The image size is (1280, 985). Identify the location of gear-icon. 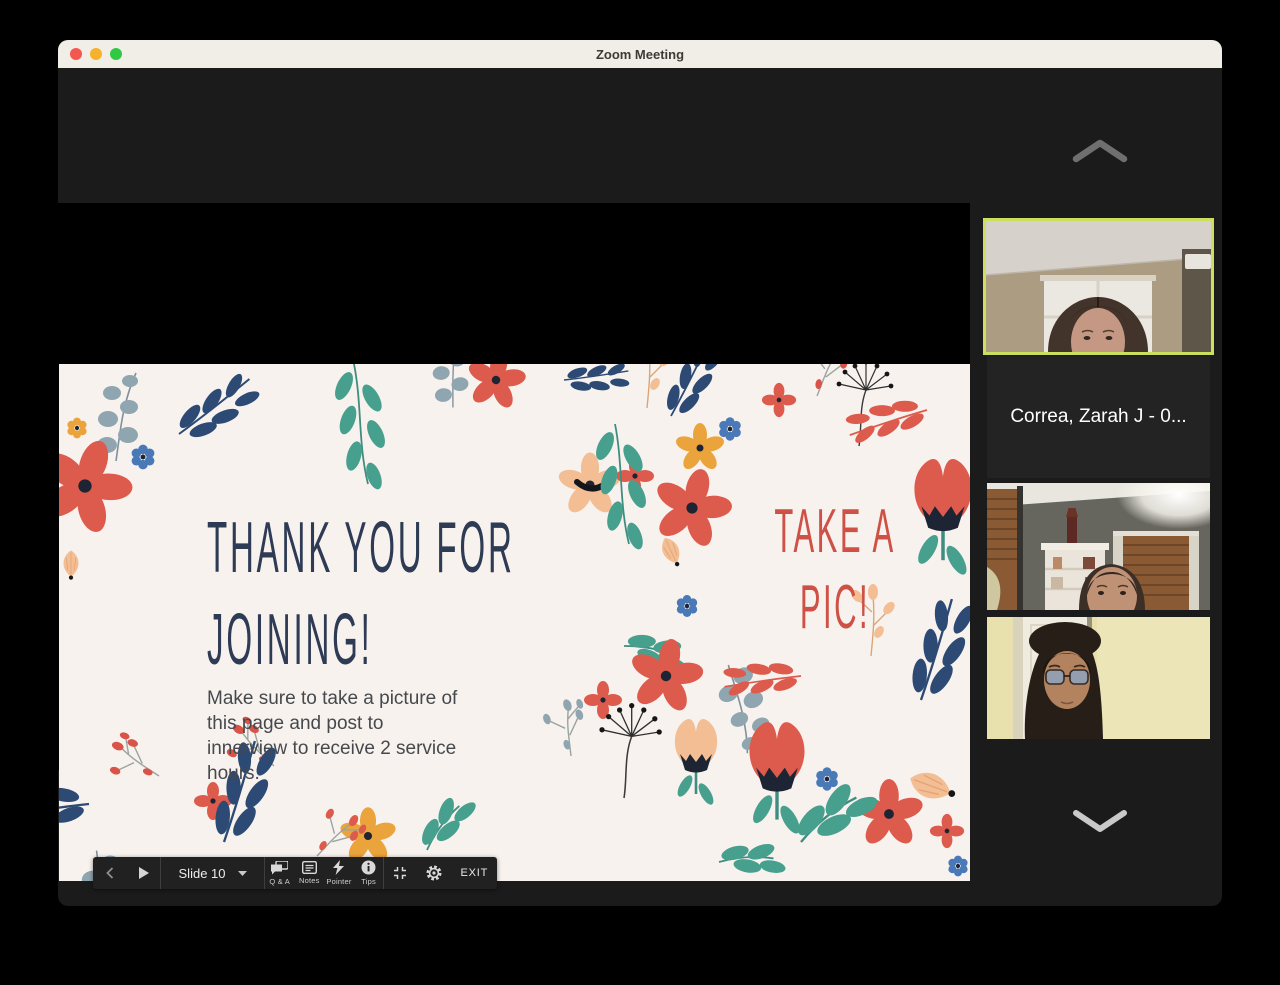
(434, 873).